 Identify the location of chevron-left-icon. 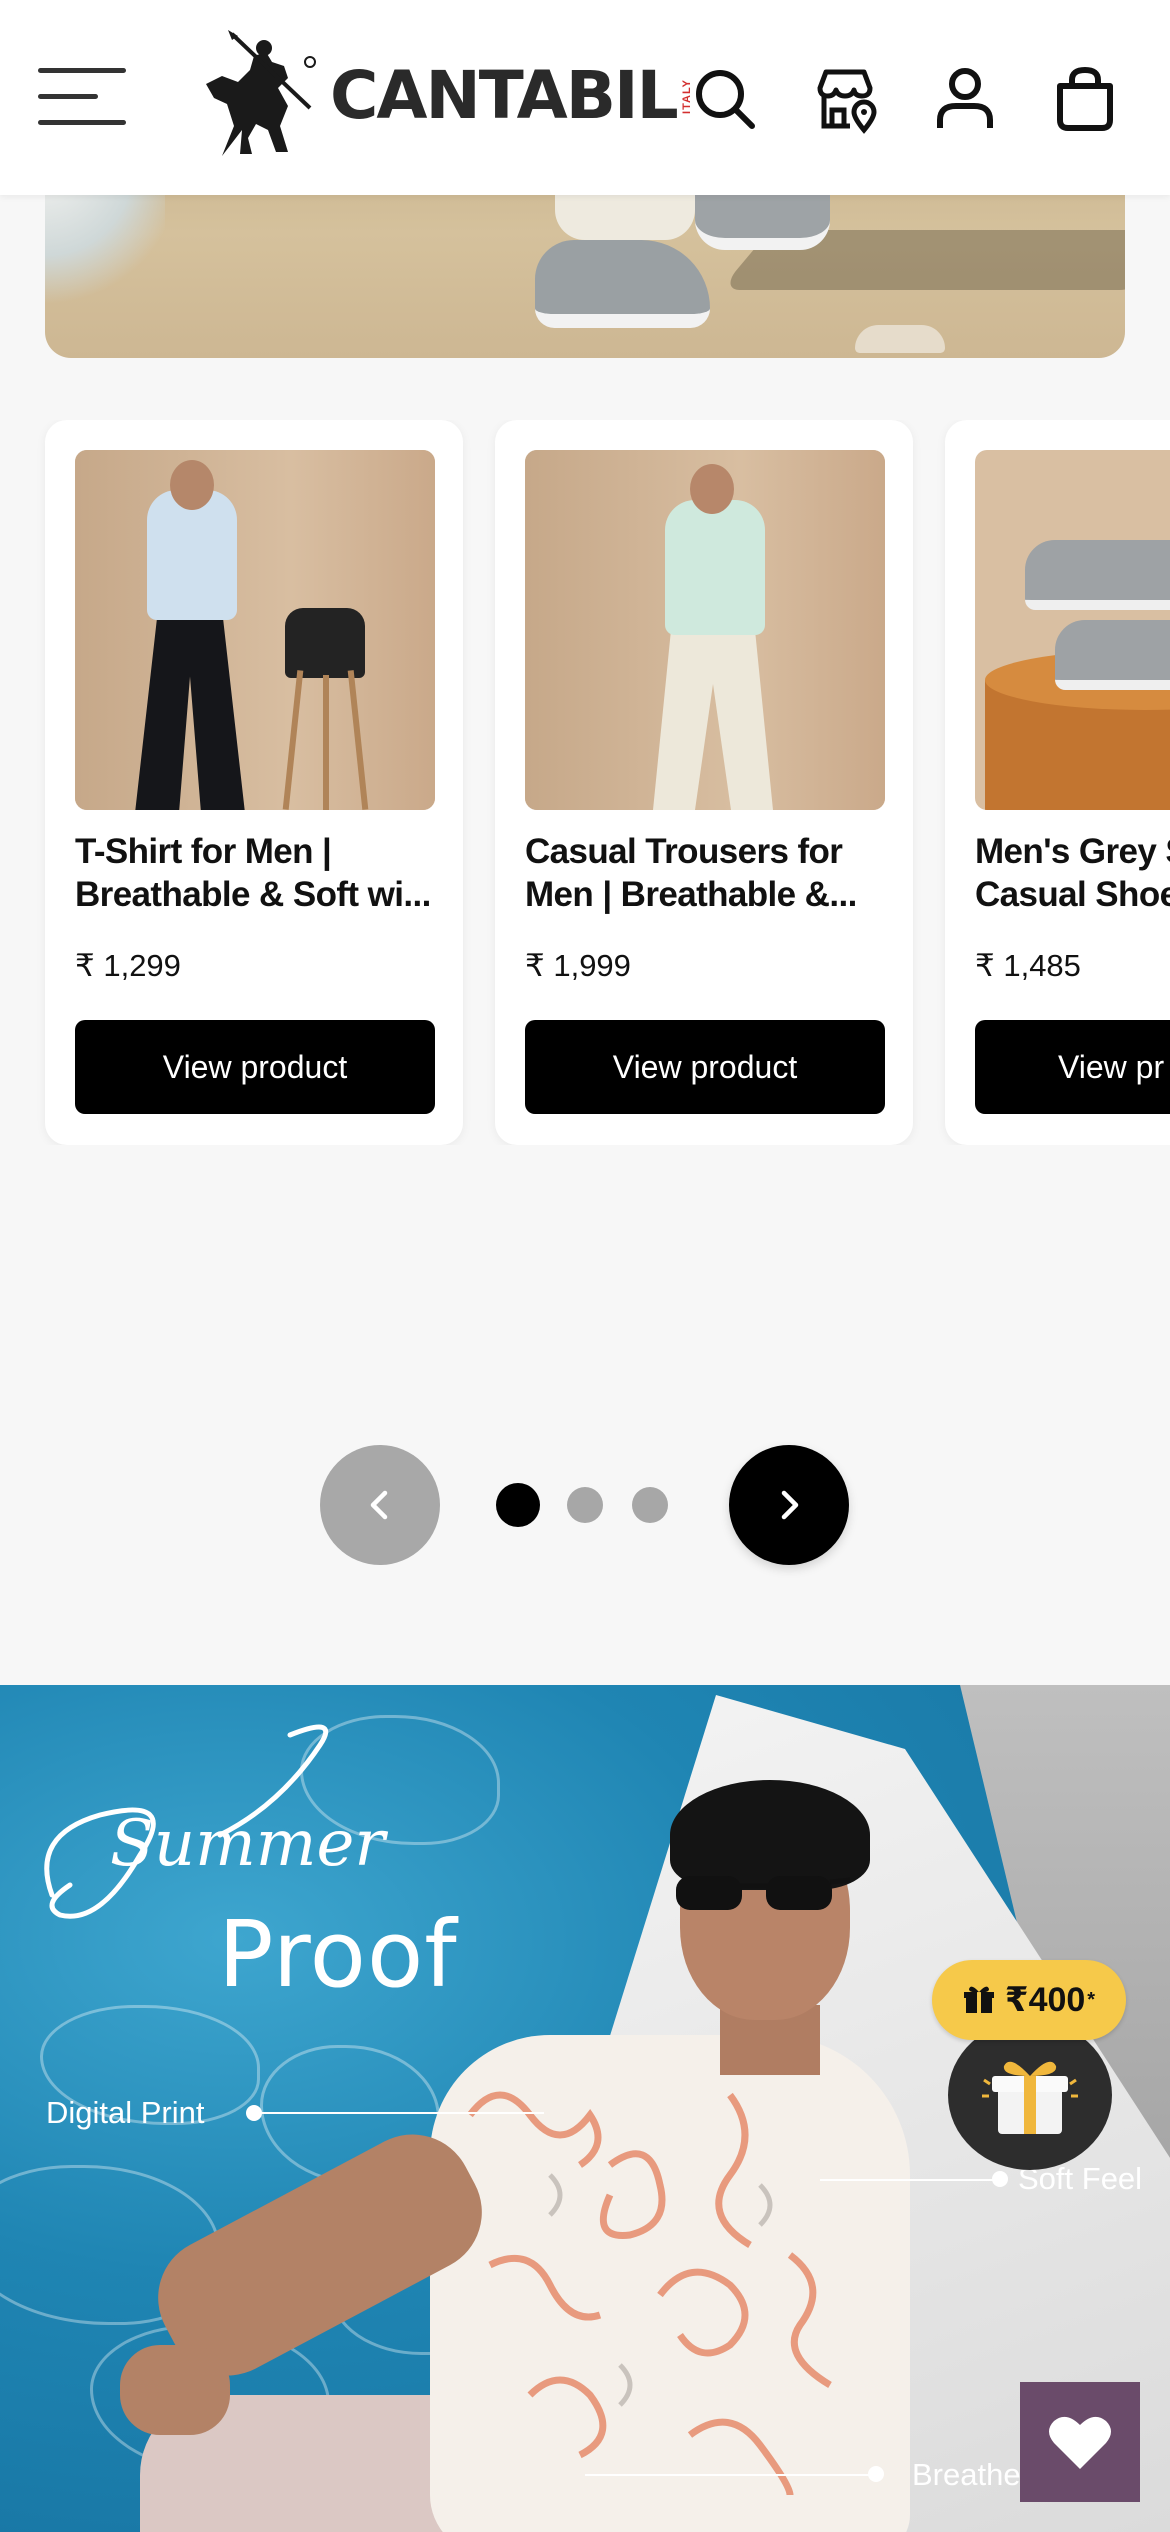
(379, 1505).